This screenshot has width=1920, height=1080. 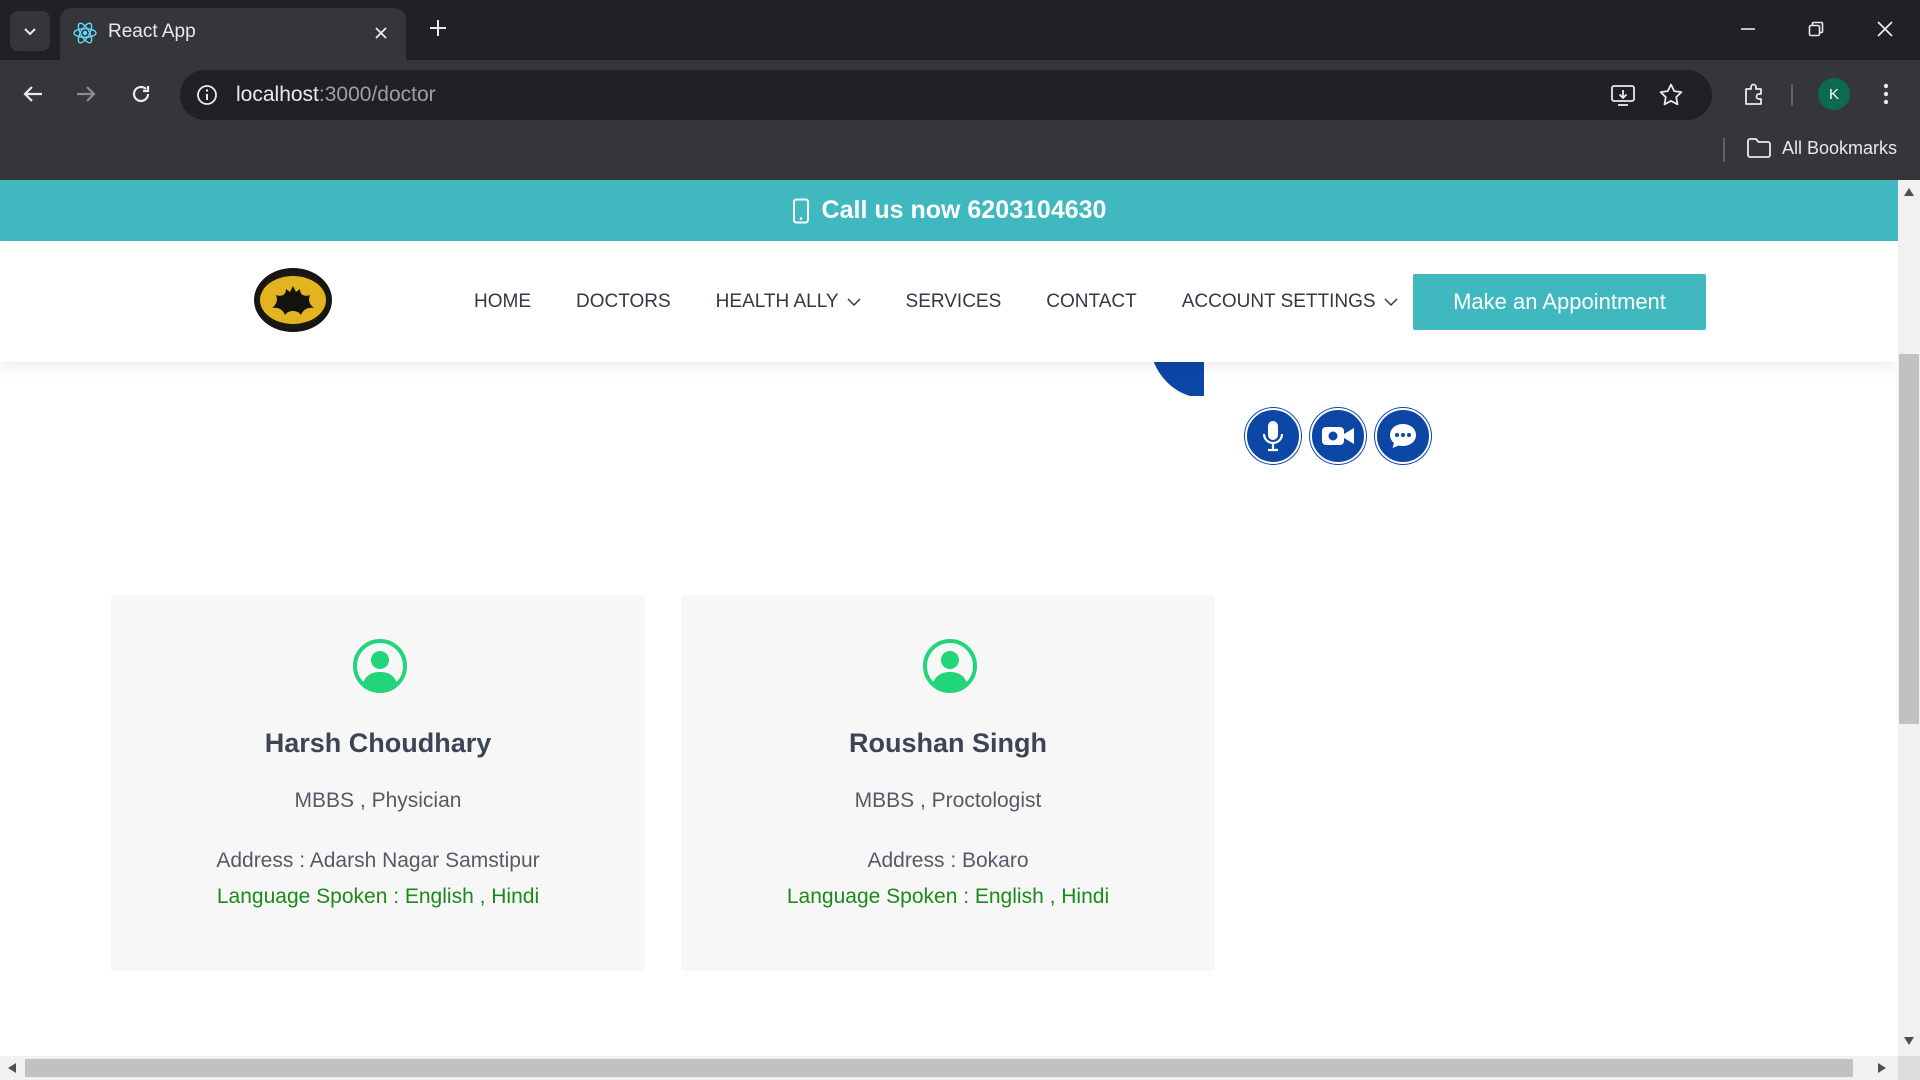 I want to click on reload-button, so click(x=141, y=94).